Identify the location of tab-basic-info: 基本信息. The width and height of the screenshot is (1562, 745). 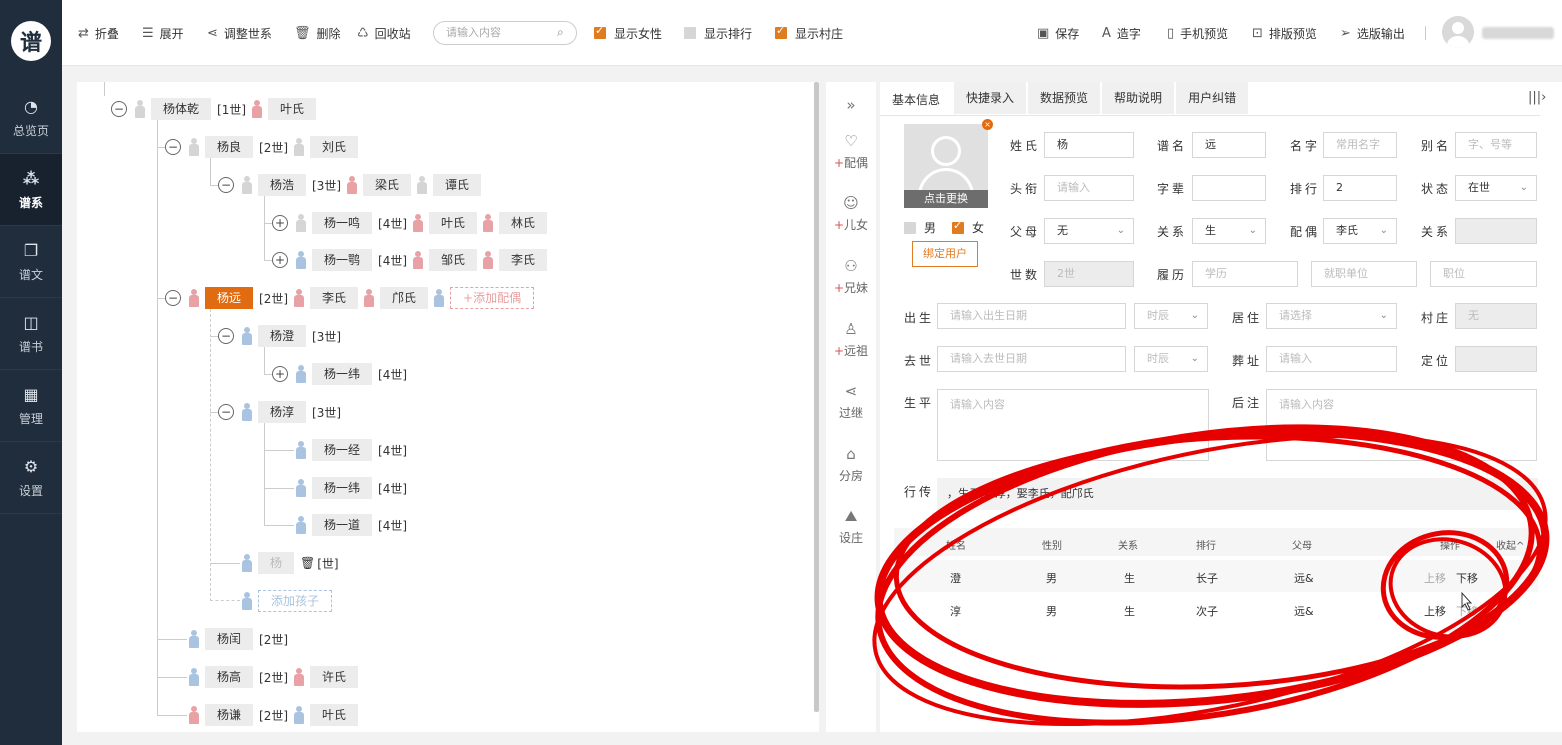
(916, 98).